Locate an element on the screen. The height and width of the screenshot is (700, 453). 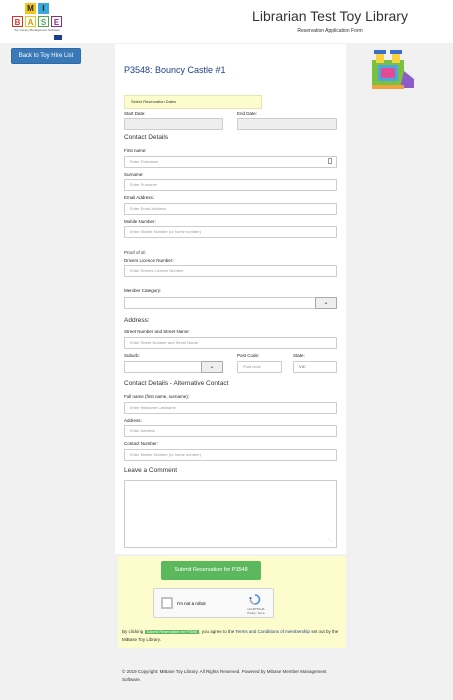
back-to-toy-hire-list-button: Back to Toy Hire List is located at coordinates (46, 56).